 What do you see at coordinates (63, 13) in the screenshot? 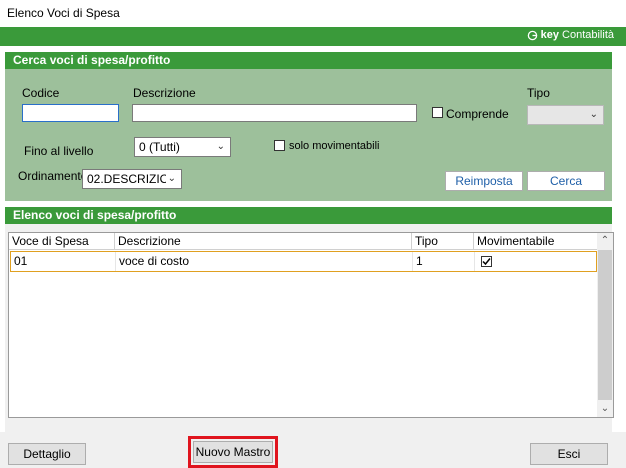
I see `window-title: Elenco Voci di Spesa` at bounding box center [63, 13].